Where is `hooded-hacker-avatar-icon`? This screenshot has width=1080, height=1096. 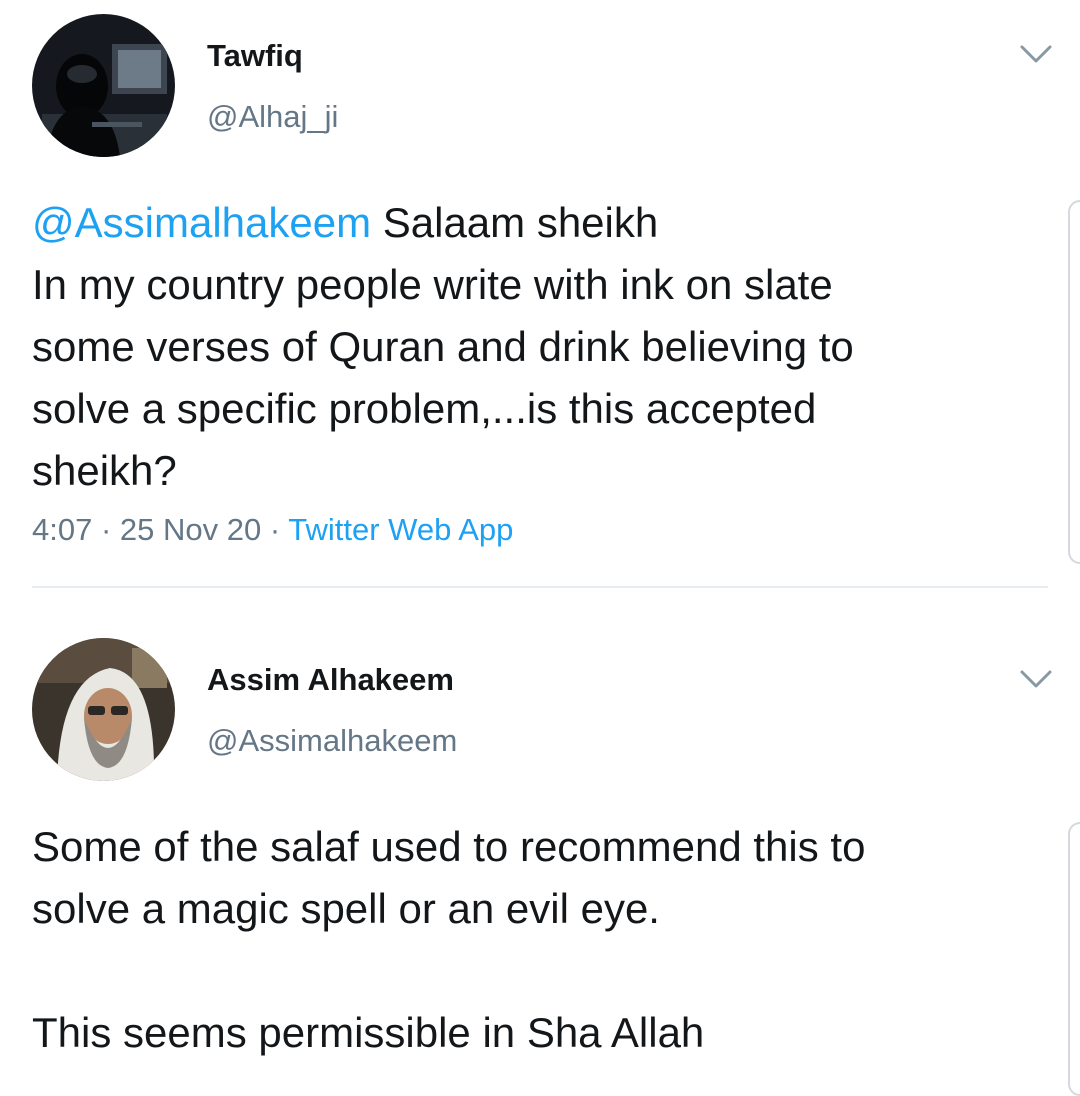 hooded-hacker-avatar-icon is located at coordinates (103, 85).